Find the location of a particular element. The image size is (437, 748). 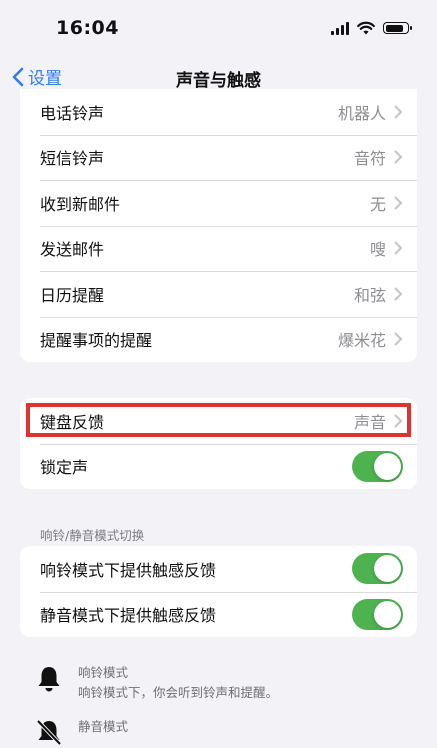

row-label: 锁定声 is located at coordinates (64, 468).